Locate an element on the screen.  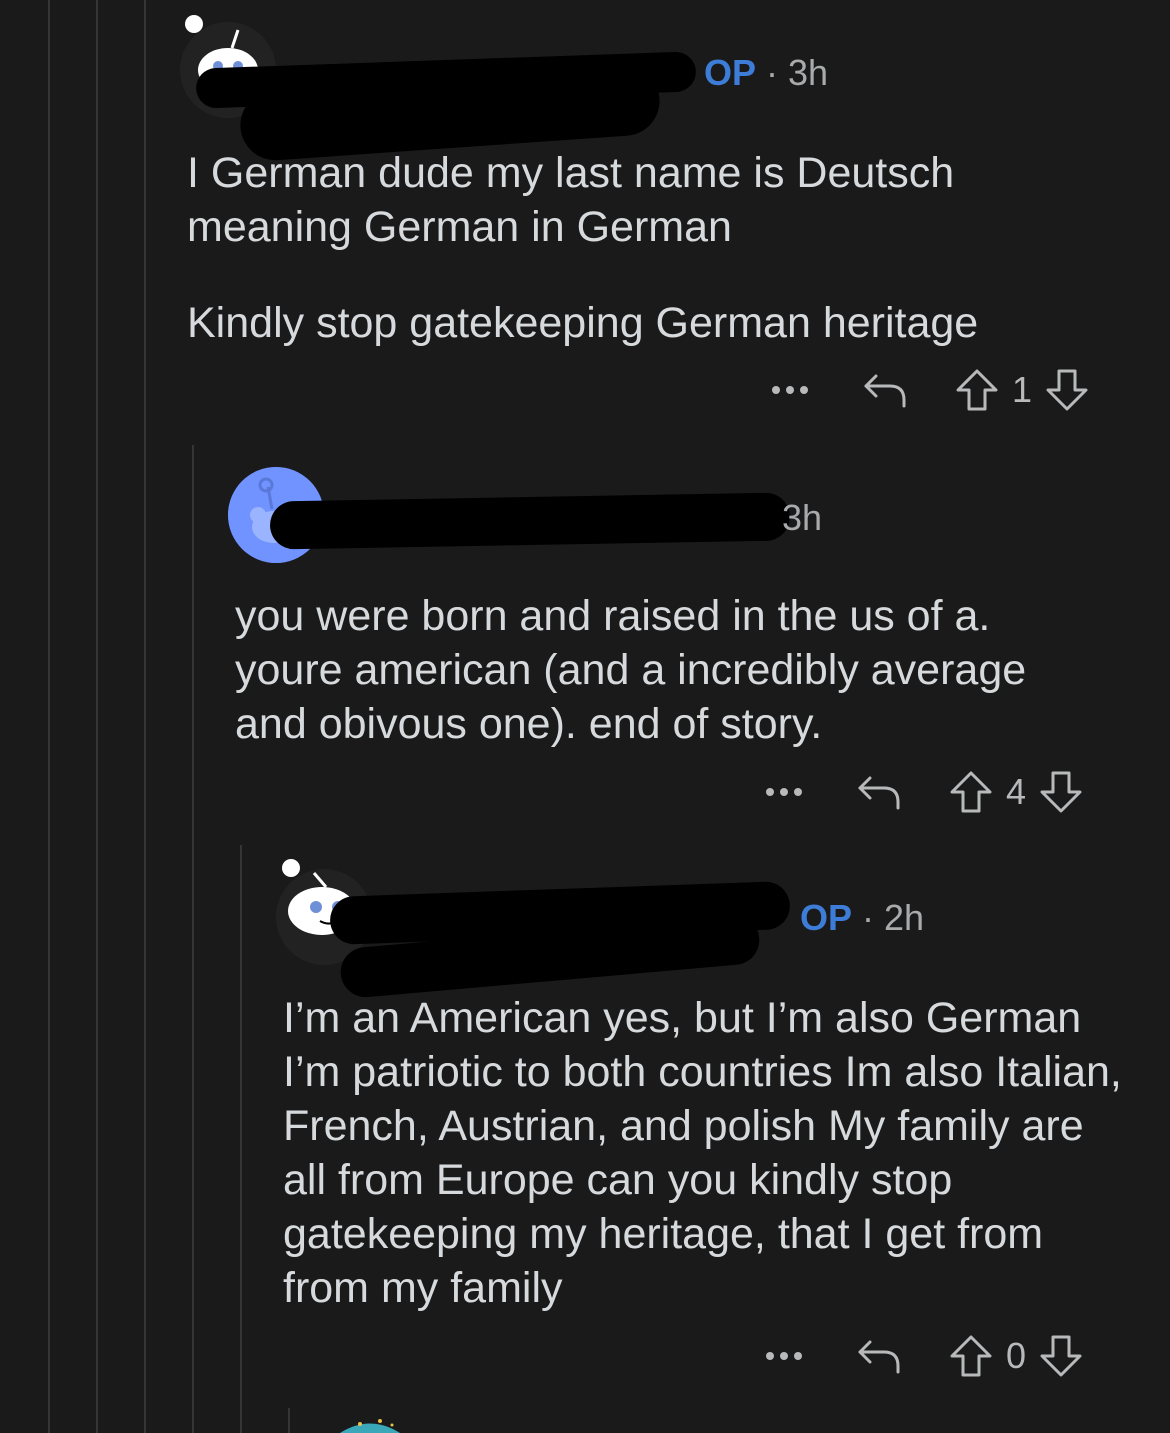
comment-paragraph: Kindly stop gatekeeping German heritage is located at coordinates (583, 323).